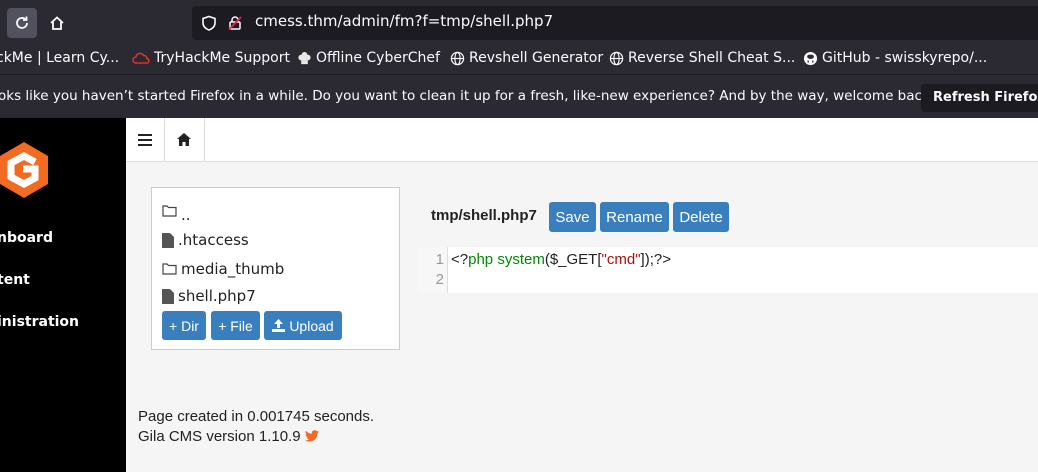 The image size is (1038, 472). I want to click on reload-icon, so click(22, 22).